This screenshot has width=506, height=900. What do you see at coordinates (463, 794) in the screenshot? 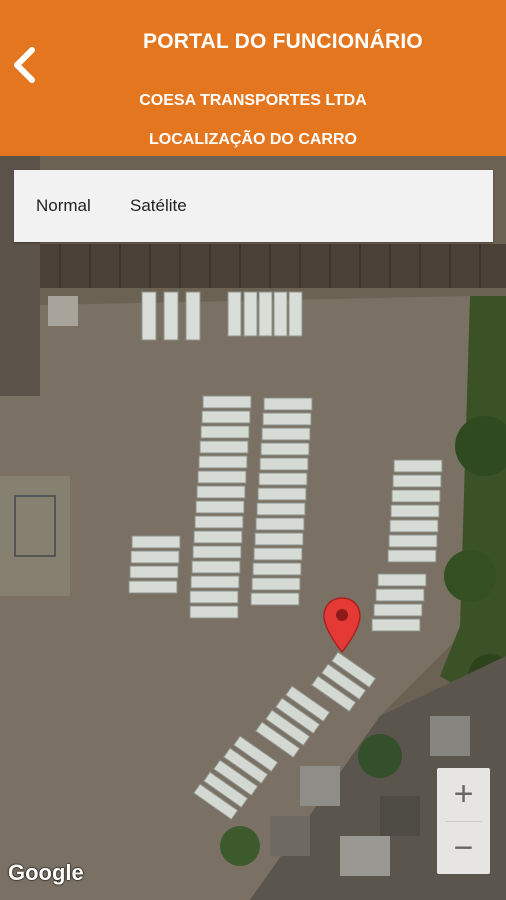
I see `zoom-in-button: +` at bounding box center [463, 794].